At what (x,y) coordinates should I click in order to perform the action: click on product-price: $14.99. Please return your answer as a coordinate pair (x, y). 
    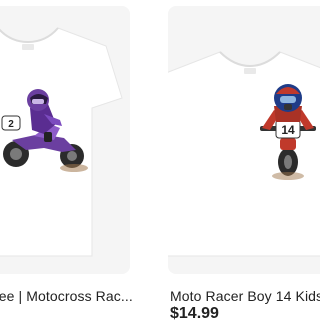
    Looking at the image, I should click on (194, 312).